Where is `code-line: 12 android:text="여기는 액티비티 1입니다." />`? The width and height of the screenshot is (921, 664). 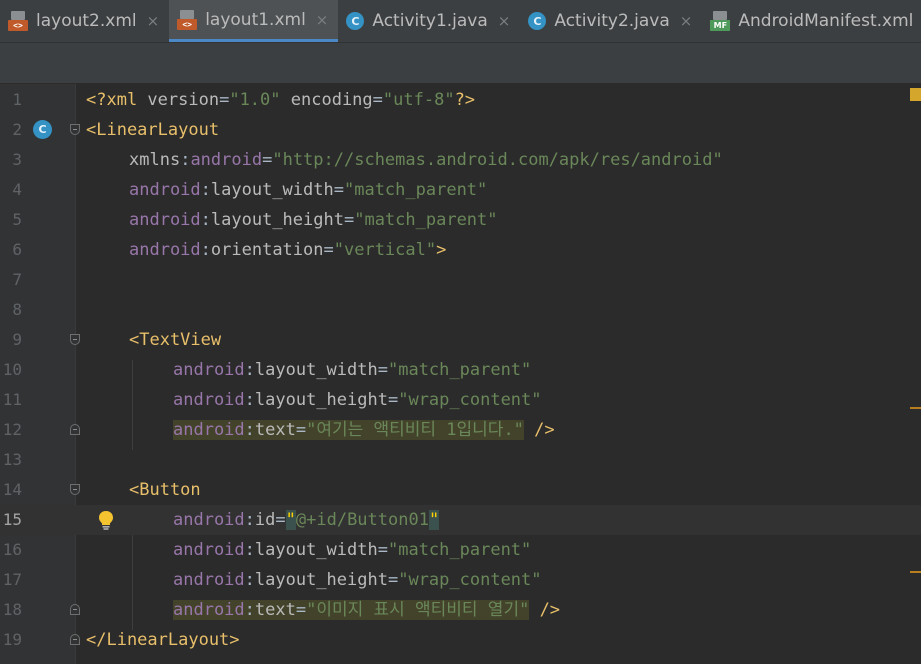
code-line: 12 android:text="여기는 액티비티 1입니다." /> is located at coordinates (460, 430).